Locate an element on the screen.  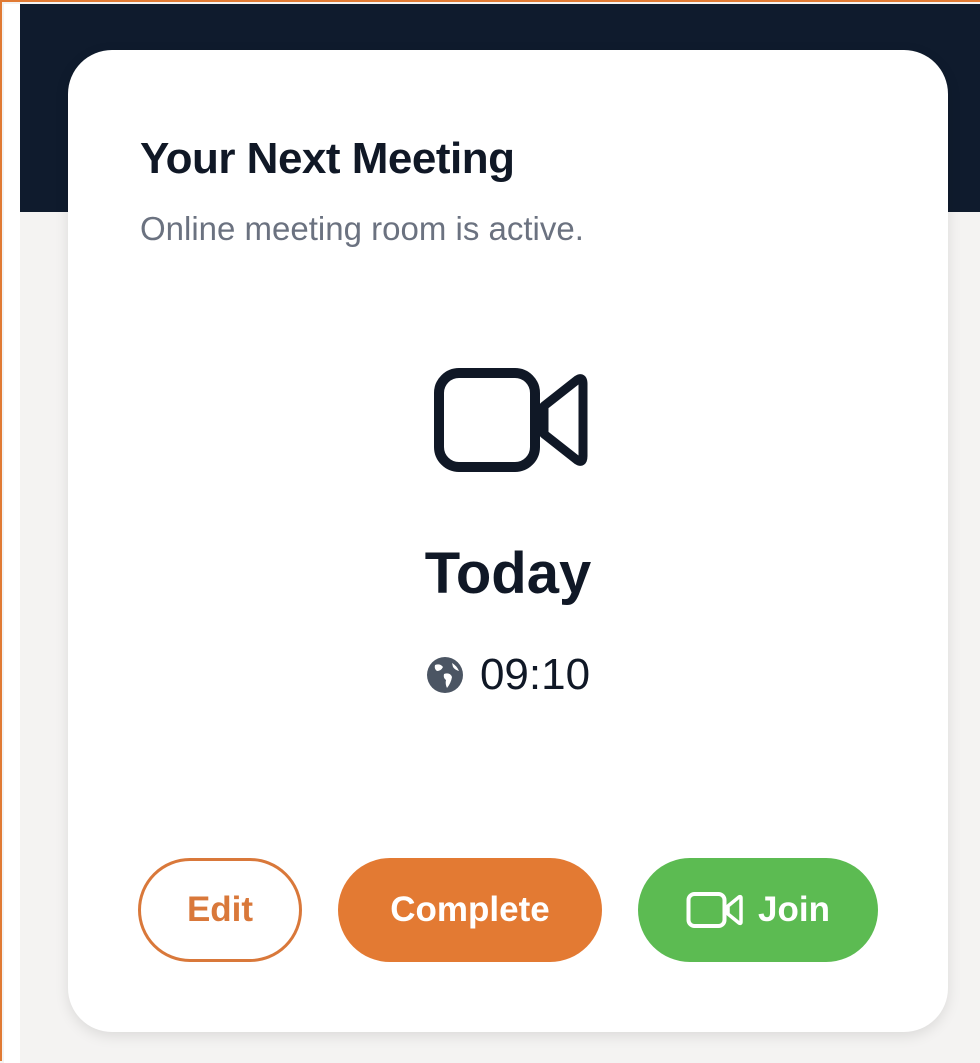
card-subtitle: Online meeting room is active. is located at coordinates (362, 228).